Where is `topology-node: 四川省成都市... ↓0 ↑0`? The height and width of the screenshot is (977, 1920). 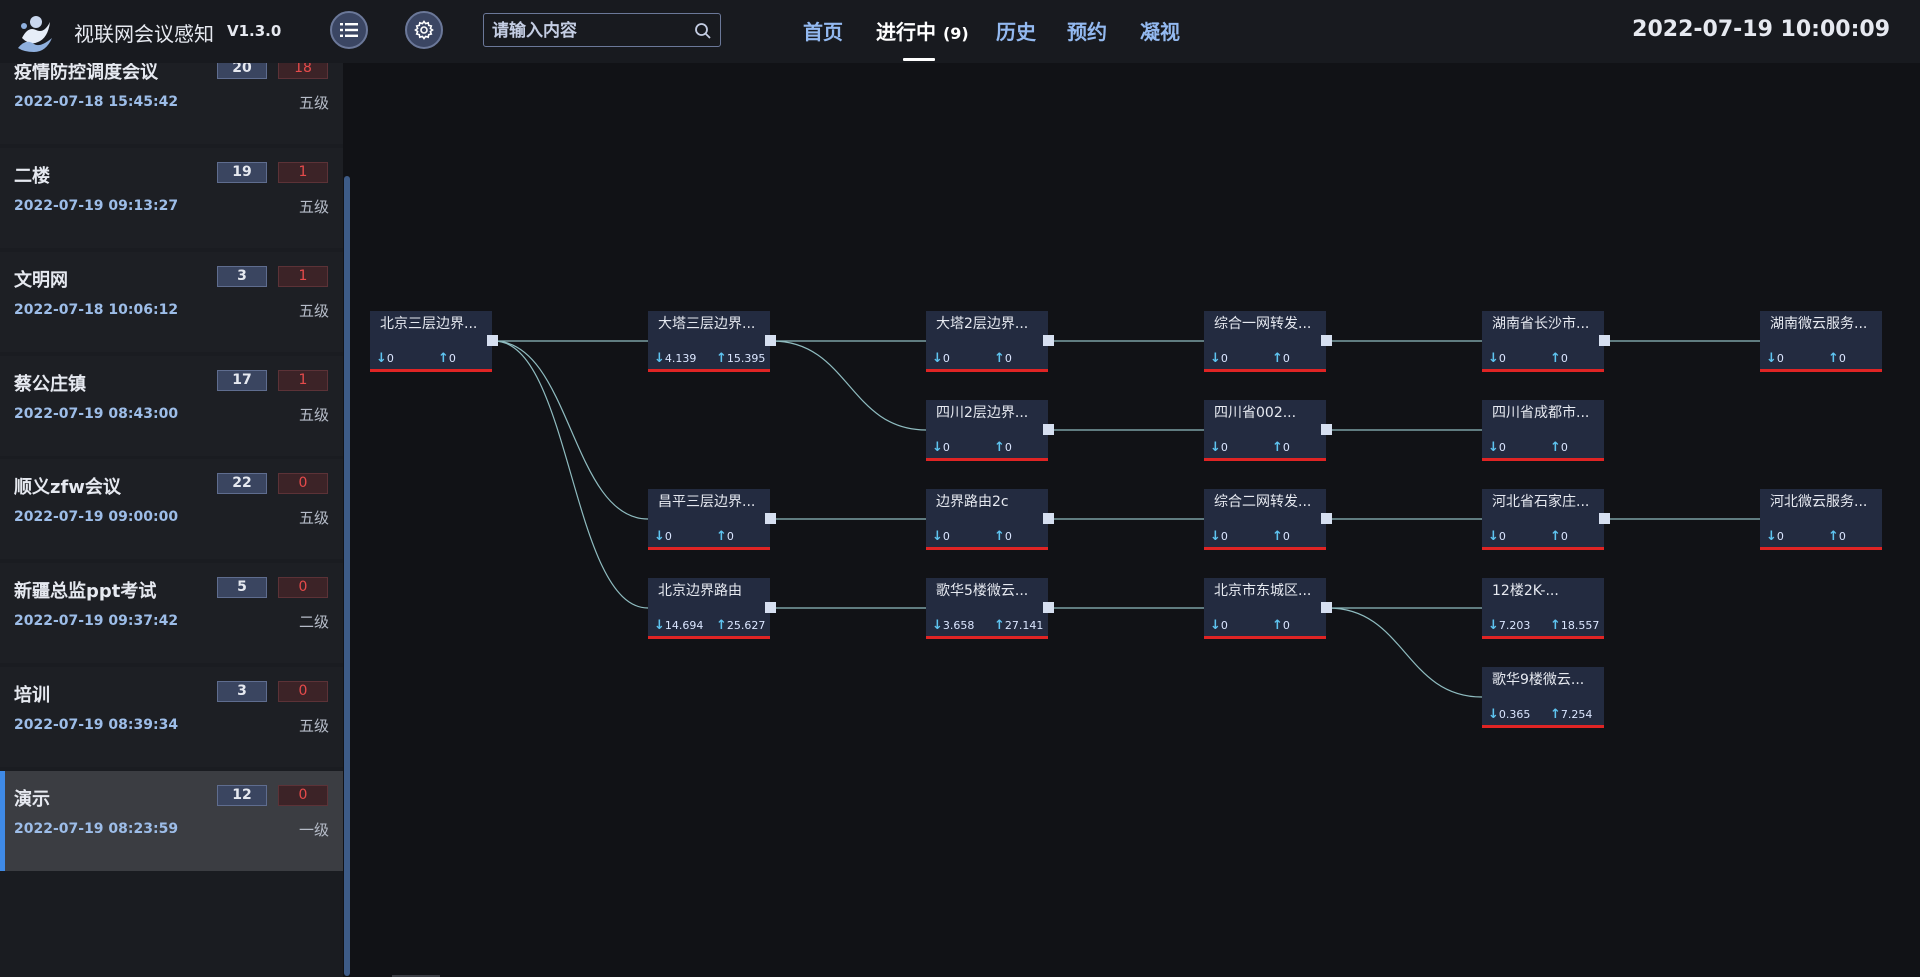 topology-node: 四川省成都市... ↓0 ↑0 is located at coordinates (1543, 430).